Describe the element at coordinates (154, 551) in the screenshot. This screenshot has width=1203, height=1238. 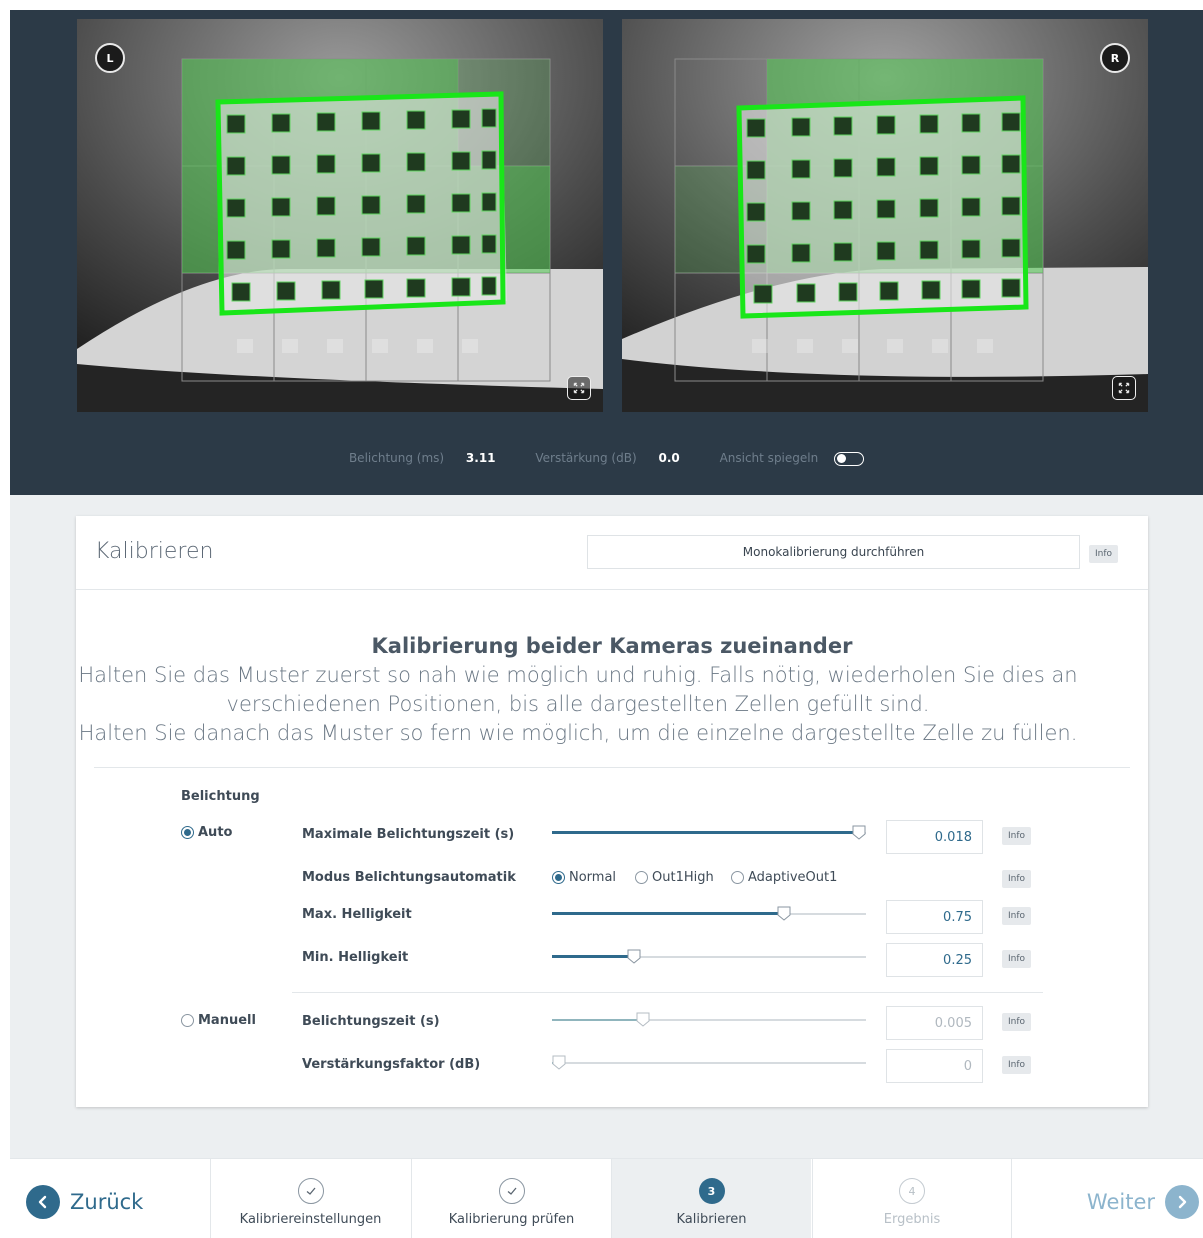
I see `card-title: Kalibrieren` at that location.